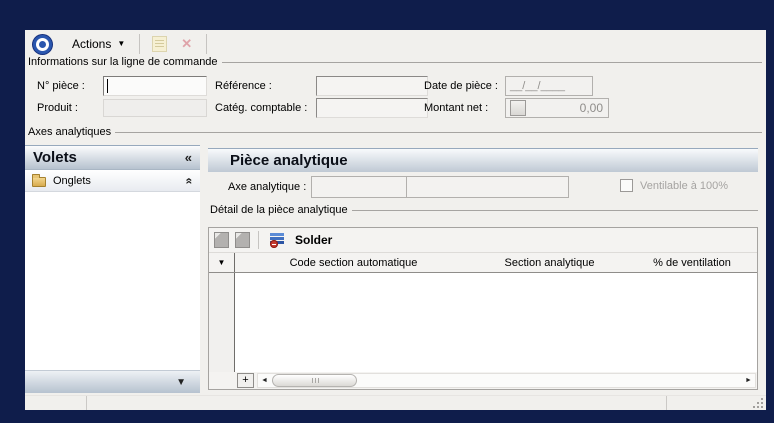  I want to click on status-bar, so click(395, 402).